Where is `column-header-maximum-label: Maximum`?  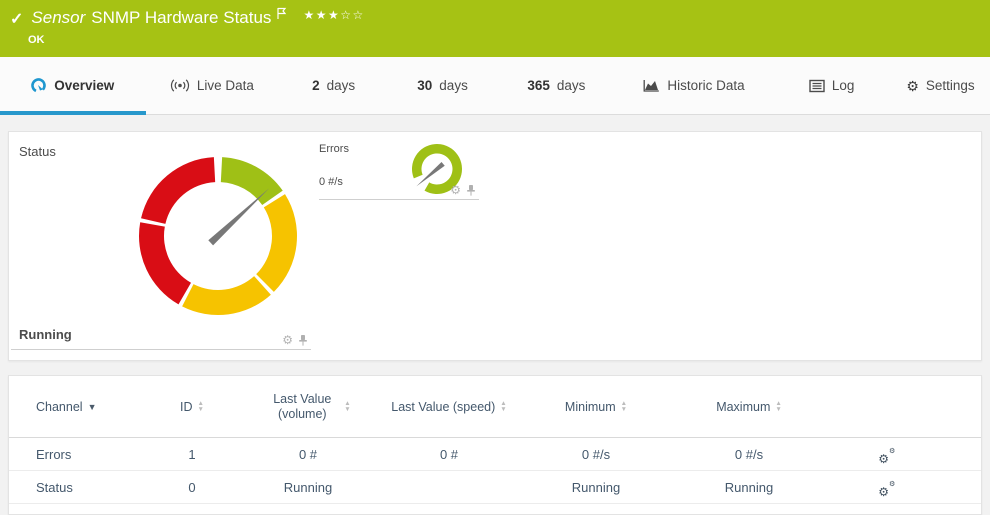 column-header-maximum-label: Maximum is located at coordinates (743, 406).